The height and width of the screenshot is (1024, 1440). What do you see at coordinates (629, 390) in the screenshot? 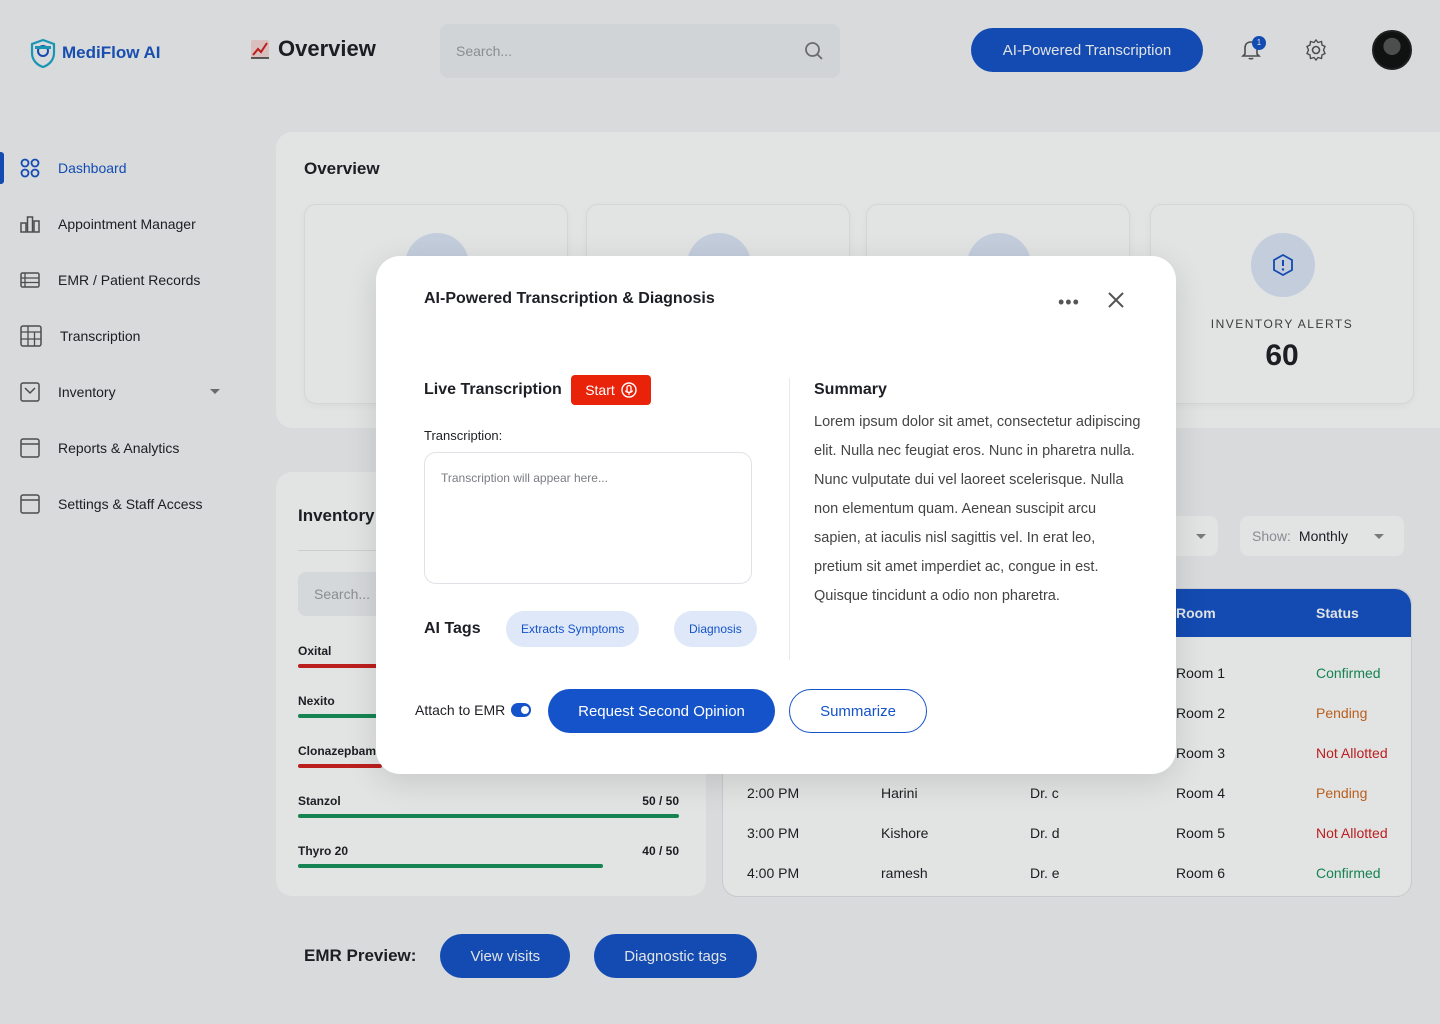
I see `microphone-icon` at bounding box center [629, 390].